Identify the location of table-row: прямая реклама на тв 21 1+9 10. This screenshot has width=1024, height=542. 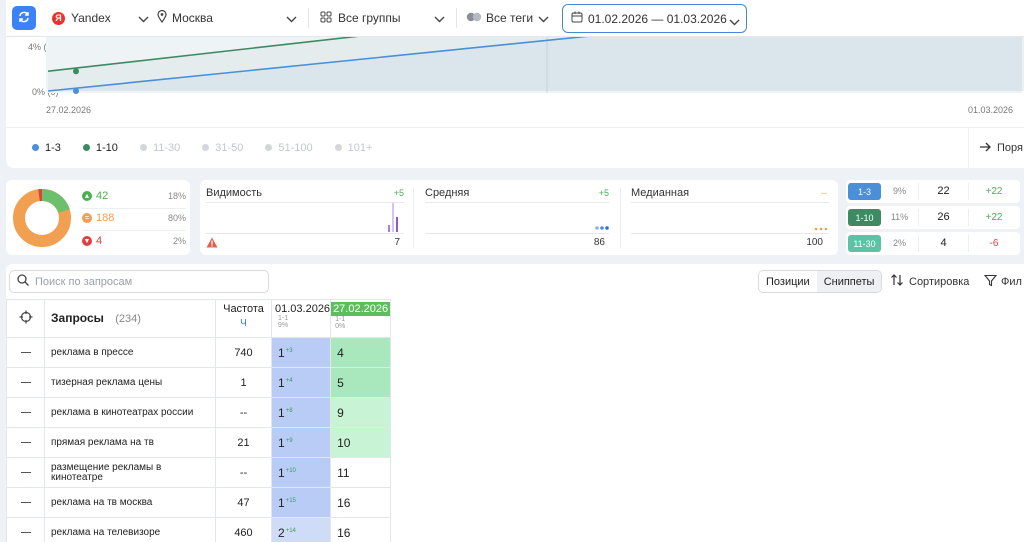
(199, 442).